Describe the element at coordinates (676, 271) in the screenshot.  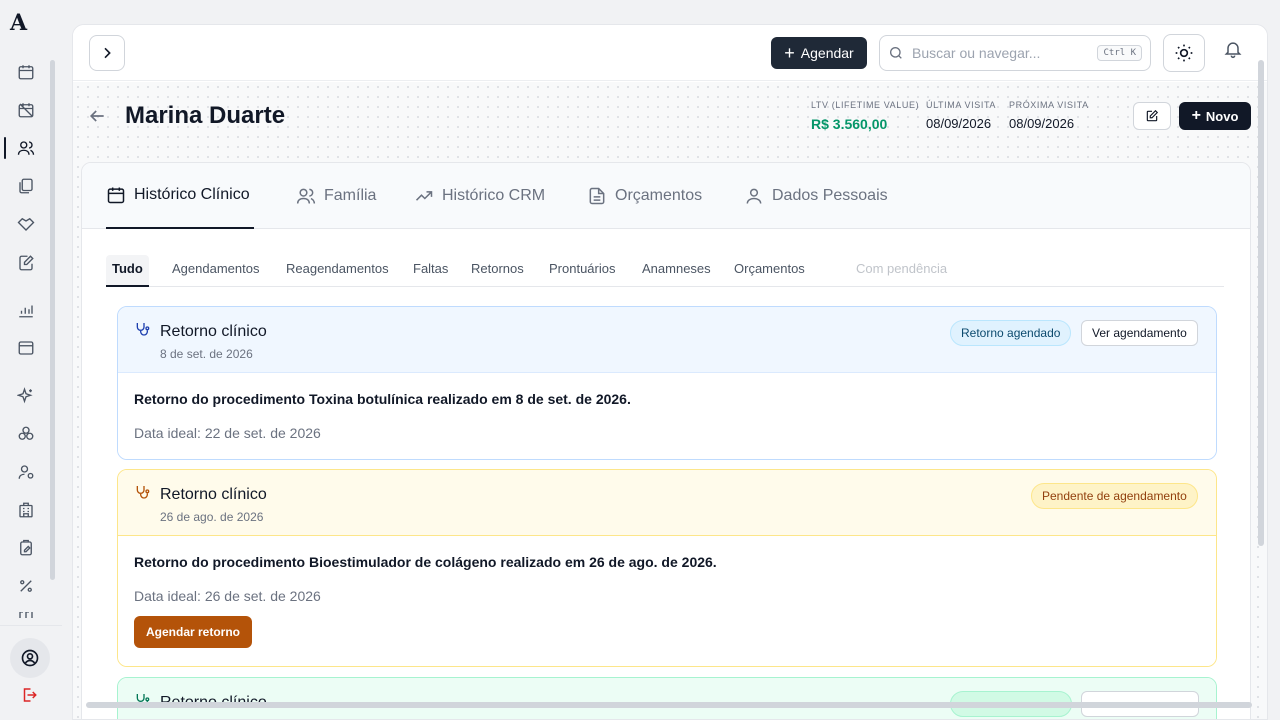
I see `subtab-anamneses: Anamneses` at that location.